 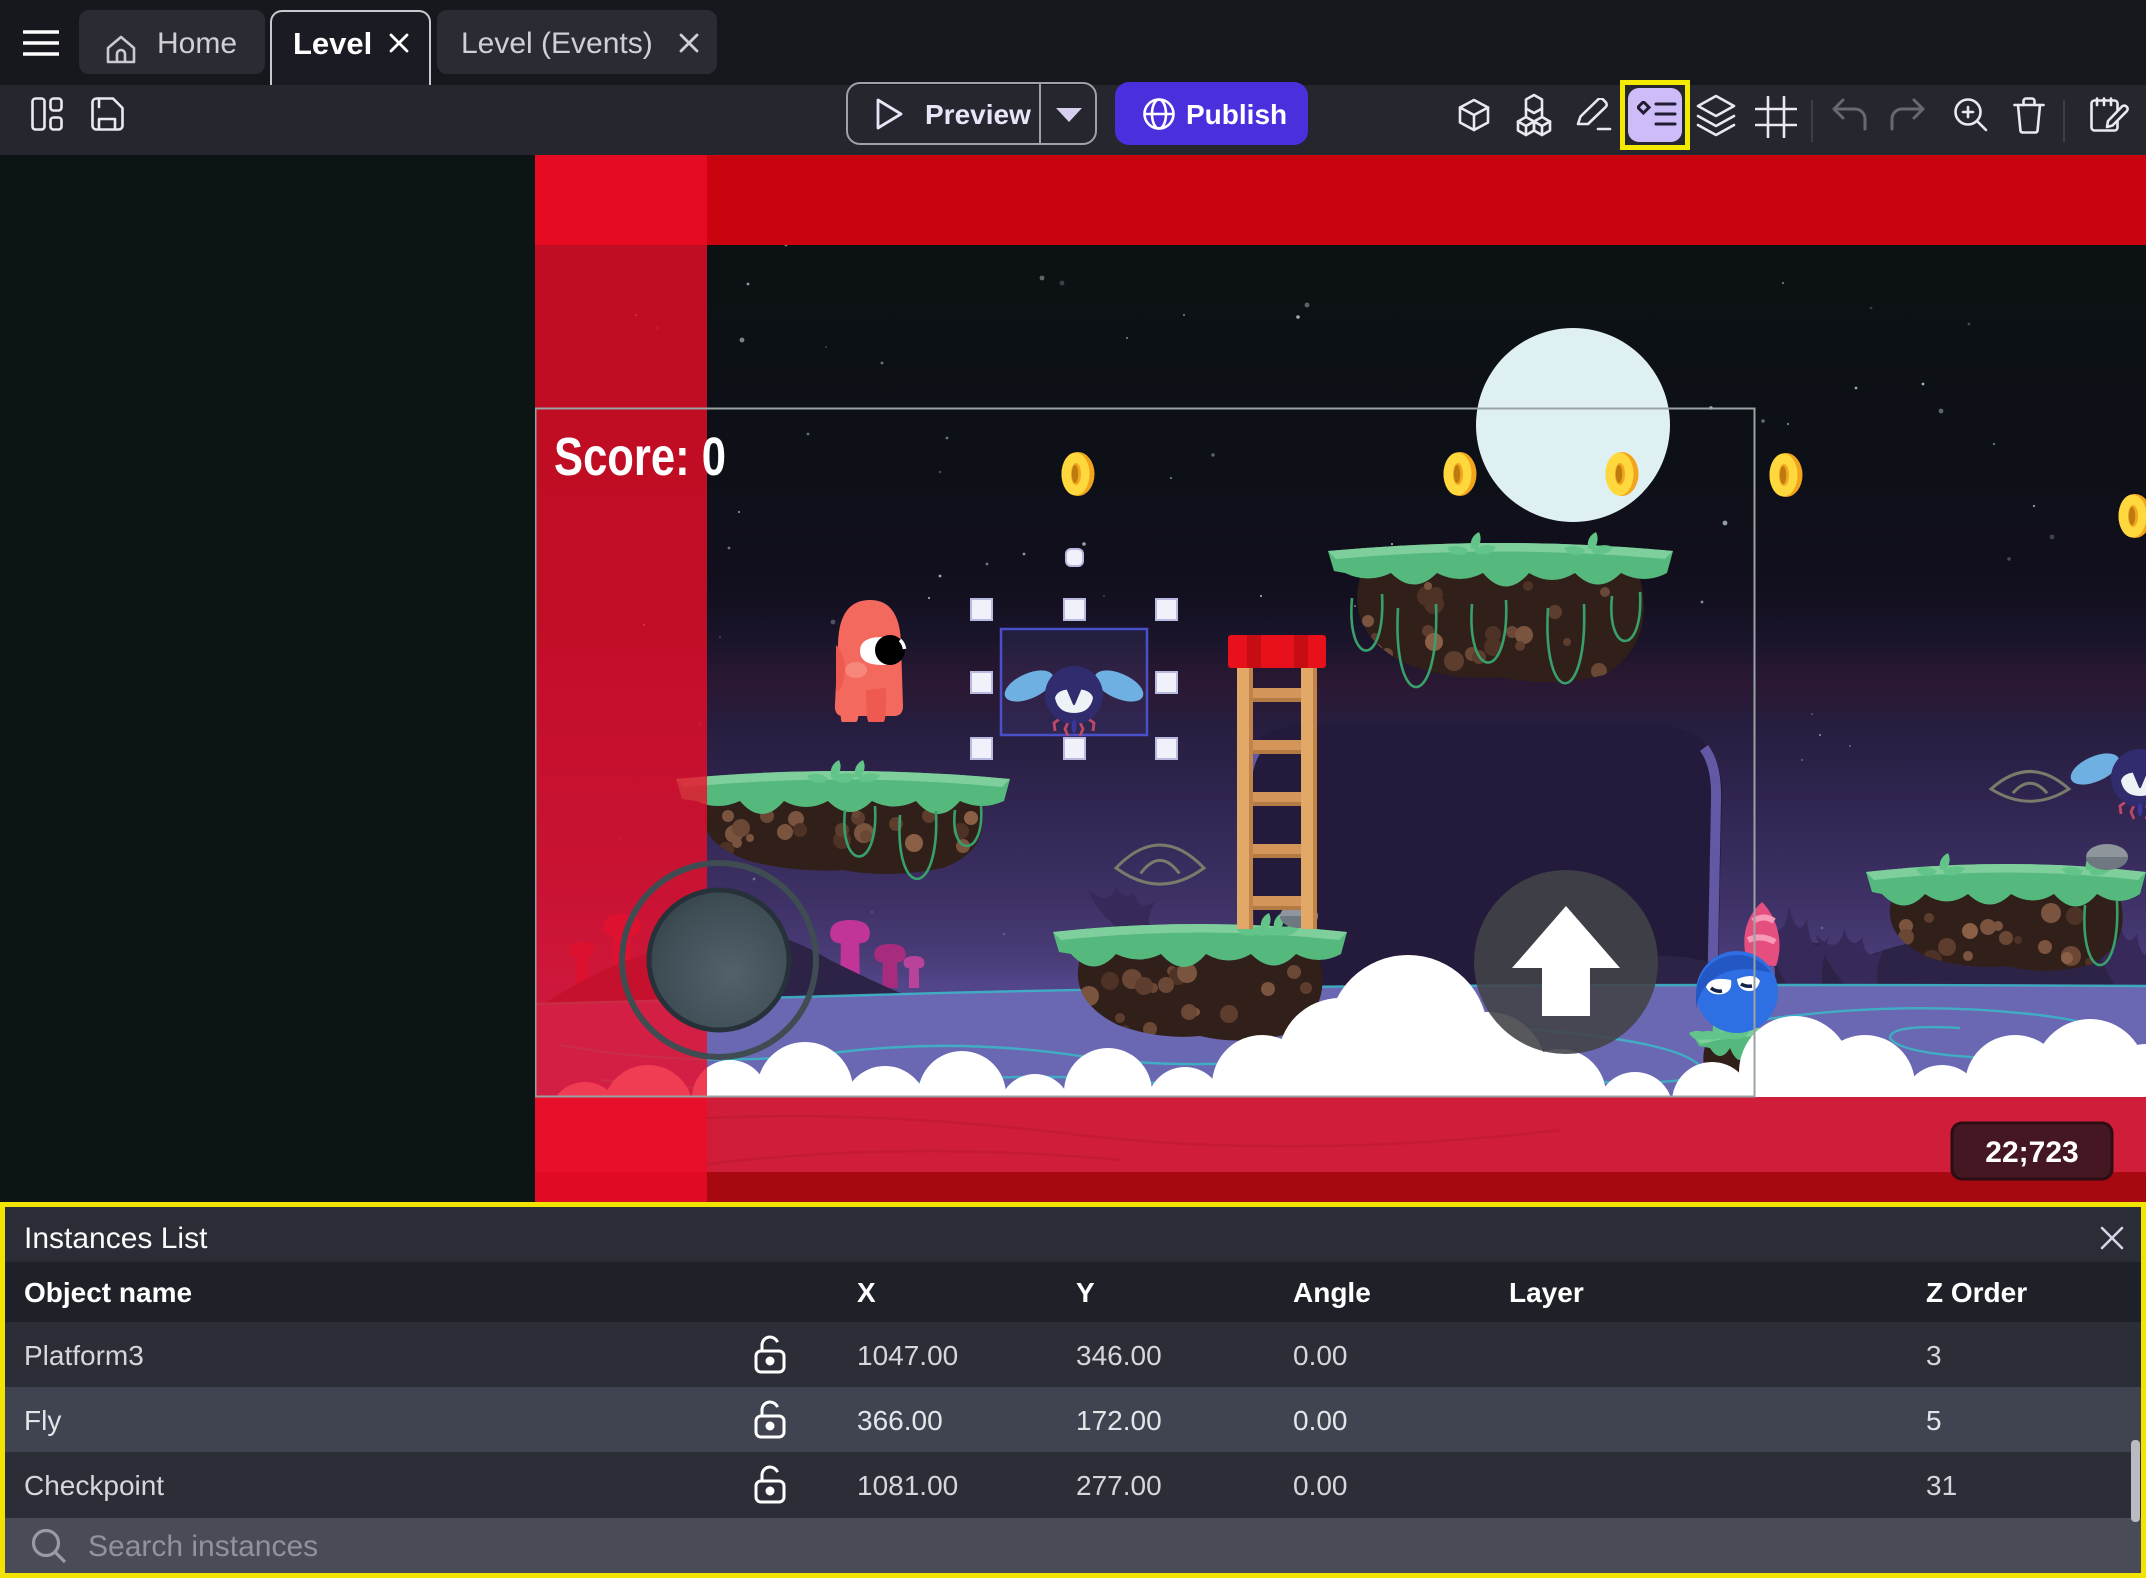 What do you see at coordinates (640, 457) in the screenshot?
I see `svg-text: Score: 0` at bounding box center [640, 457].